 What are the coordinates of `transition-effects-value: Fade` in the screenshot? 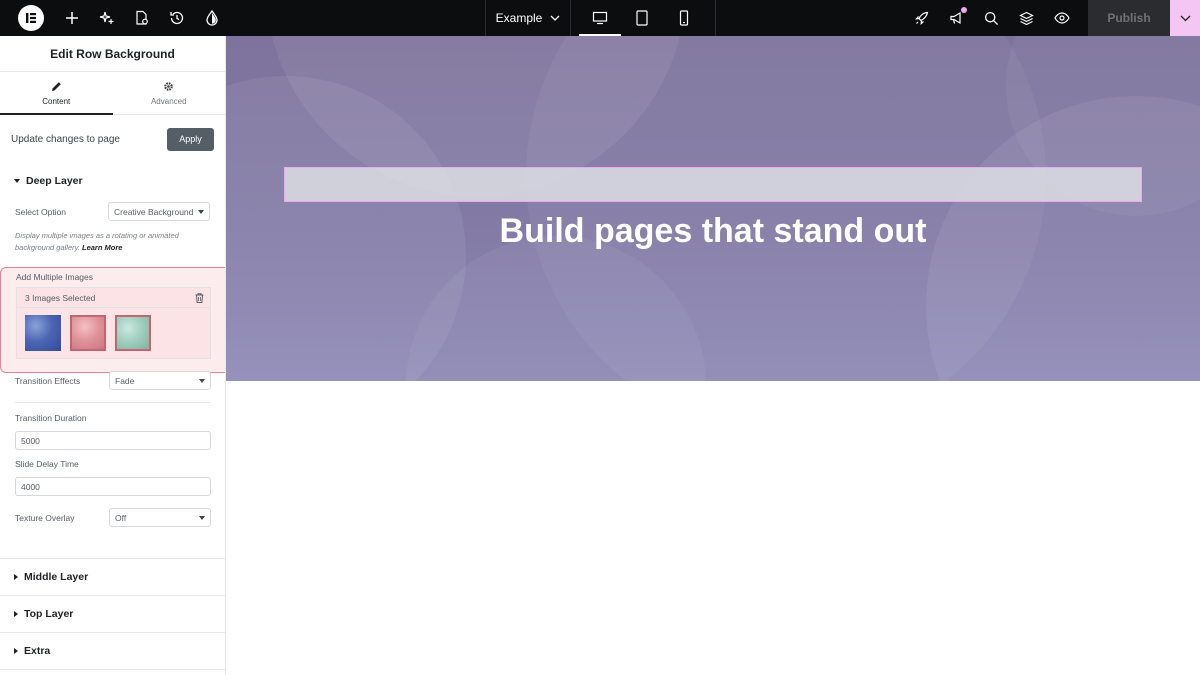 It's located at (125, 380).